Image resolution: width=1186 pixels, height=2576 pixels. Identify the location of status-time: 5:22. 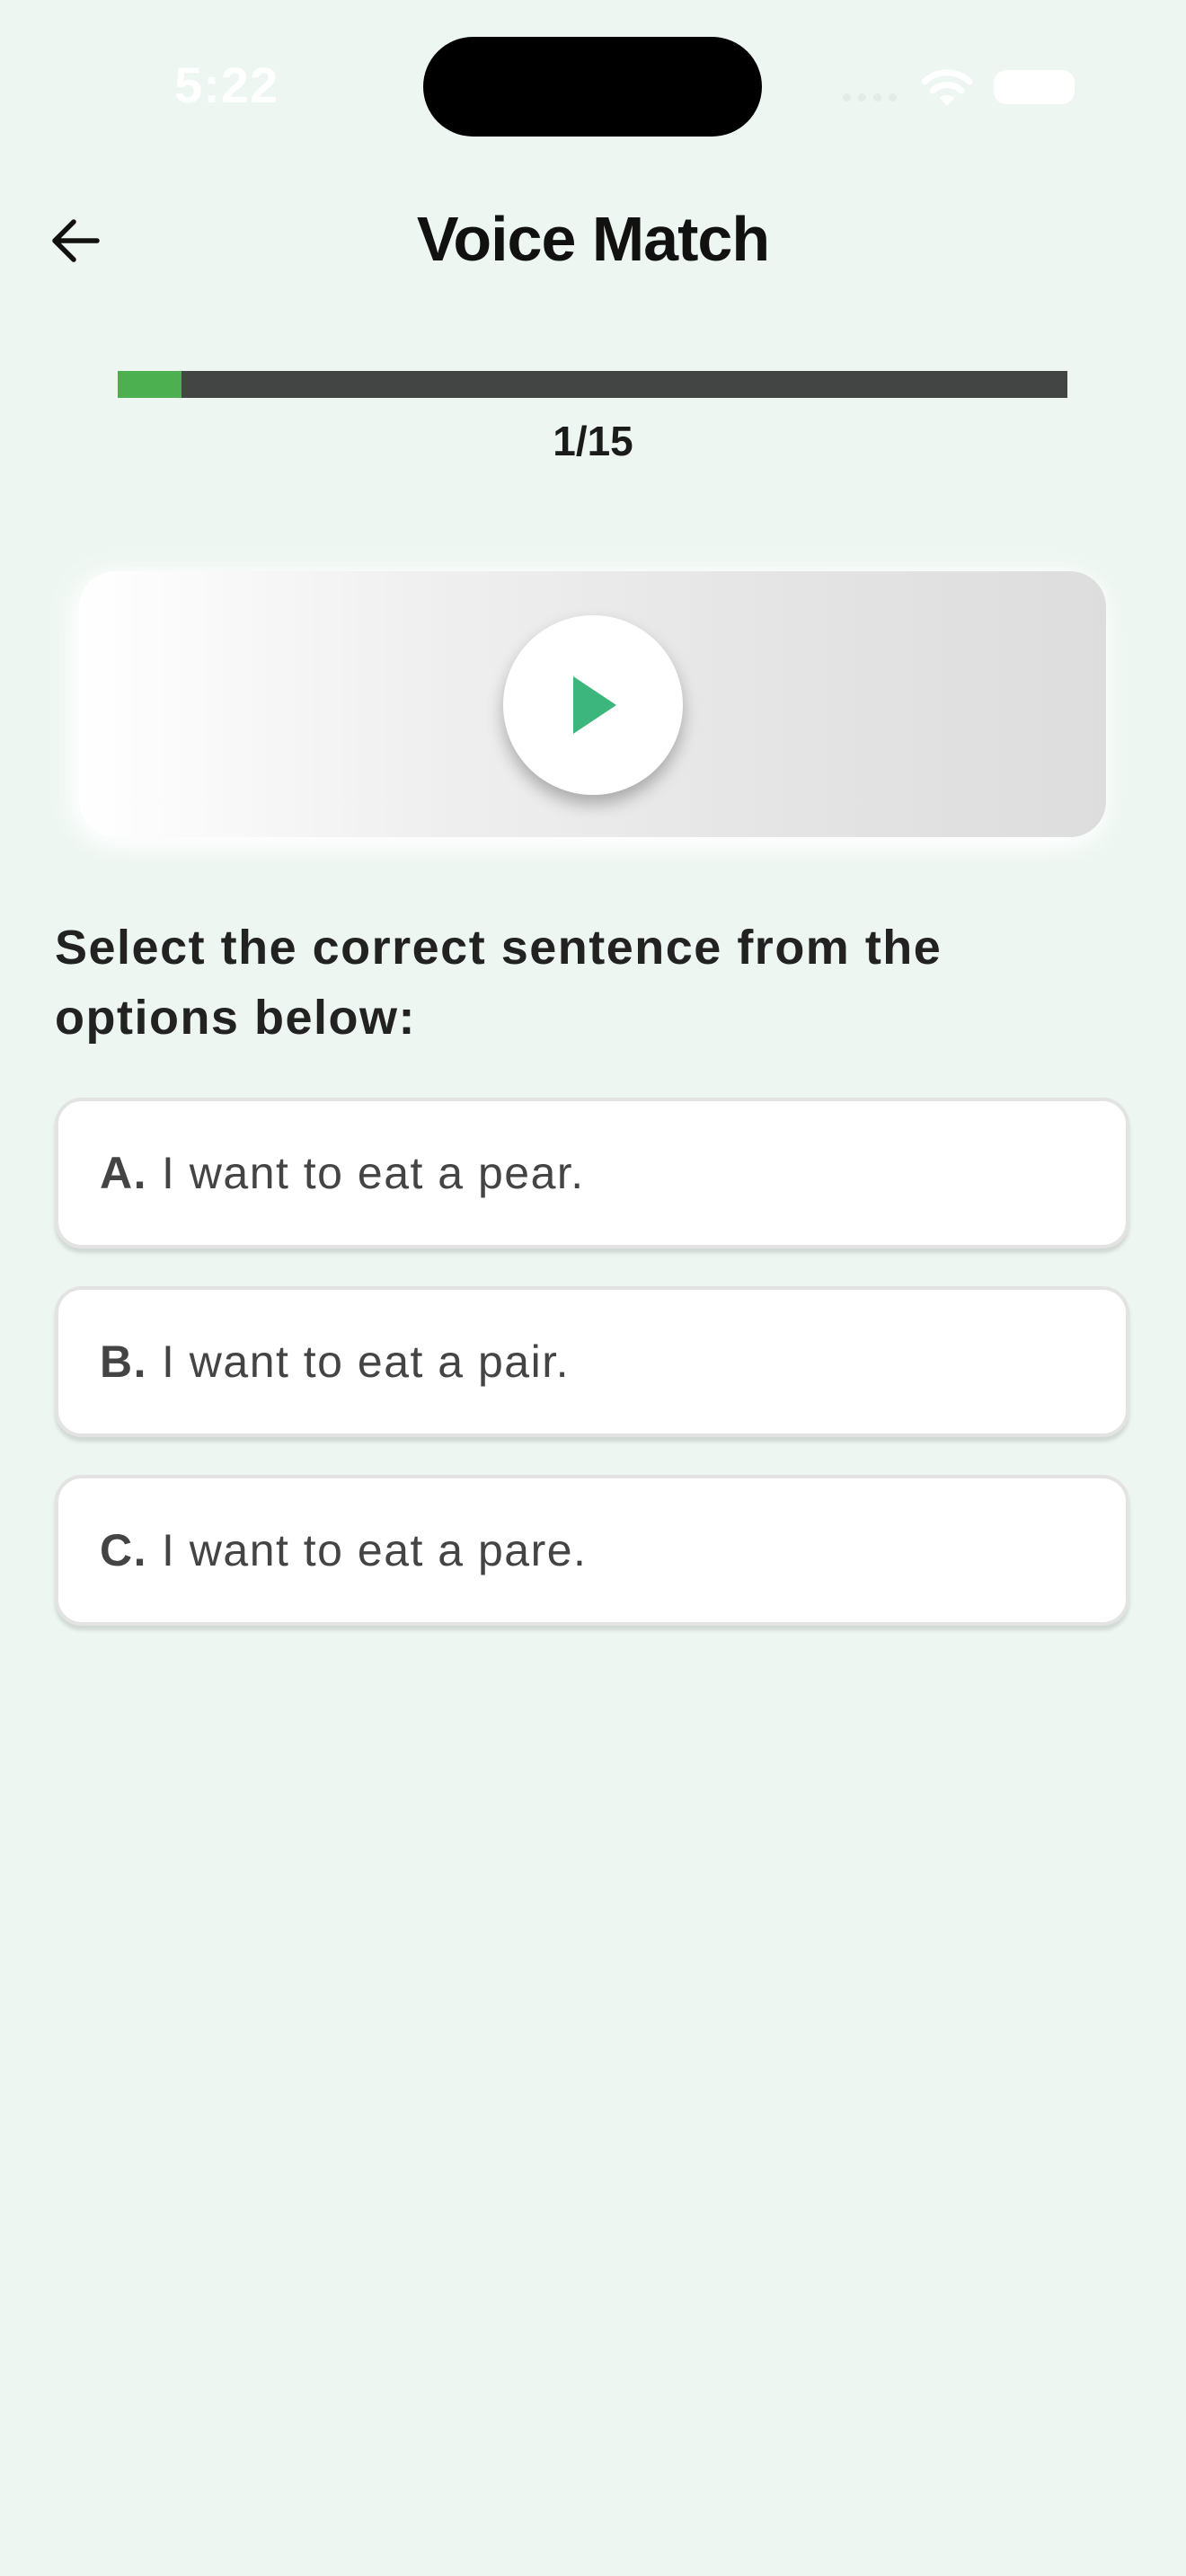
(226, 85).